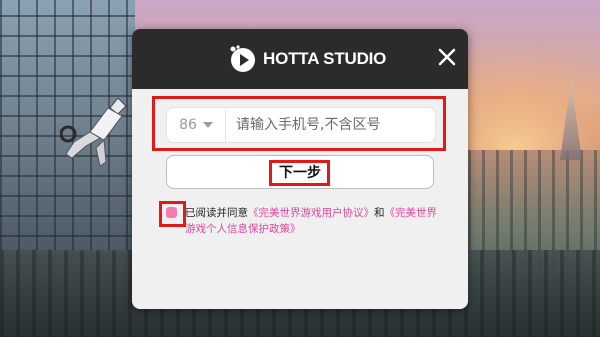  What do you see at coordinates (216, 213) in the screenshot?
I see `agreement-prefix: 已阅读并同意` at bounding box center [216, 213].